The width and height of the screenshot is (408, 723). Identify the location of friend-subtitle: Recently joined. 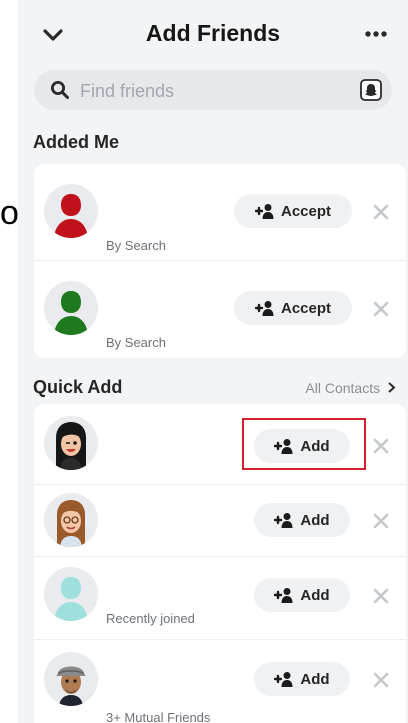
(150, 618).